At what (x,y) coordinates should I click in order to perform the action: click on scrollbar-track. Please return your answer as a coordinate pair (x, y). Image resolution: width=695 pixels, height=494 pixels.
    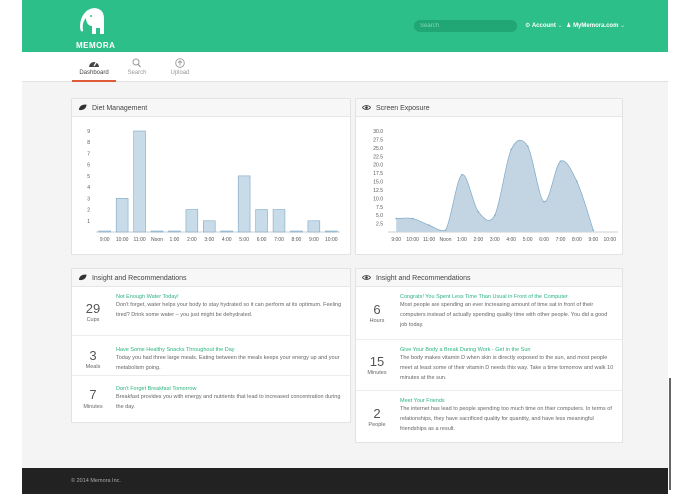
    Looking at the image, I should click on (682, 247).